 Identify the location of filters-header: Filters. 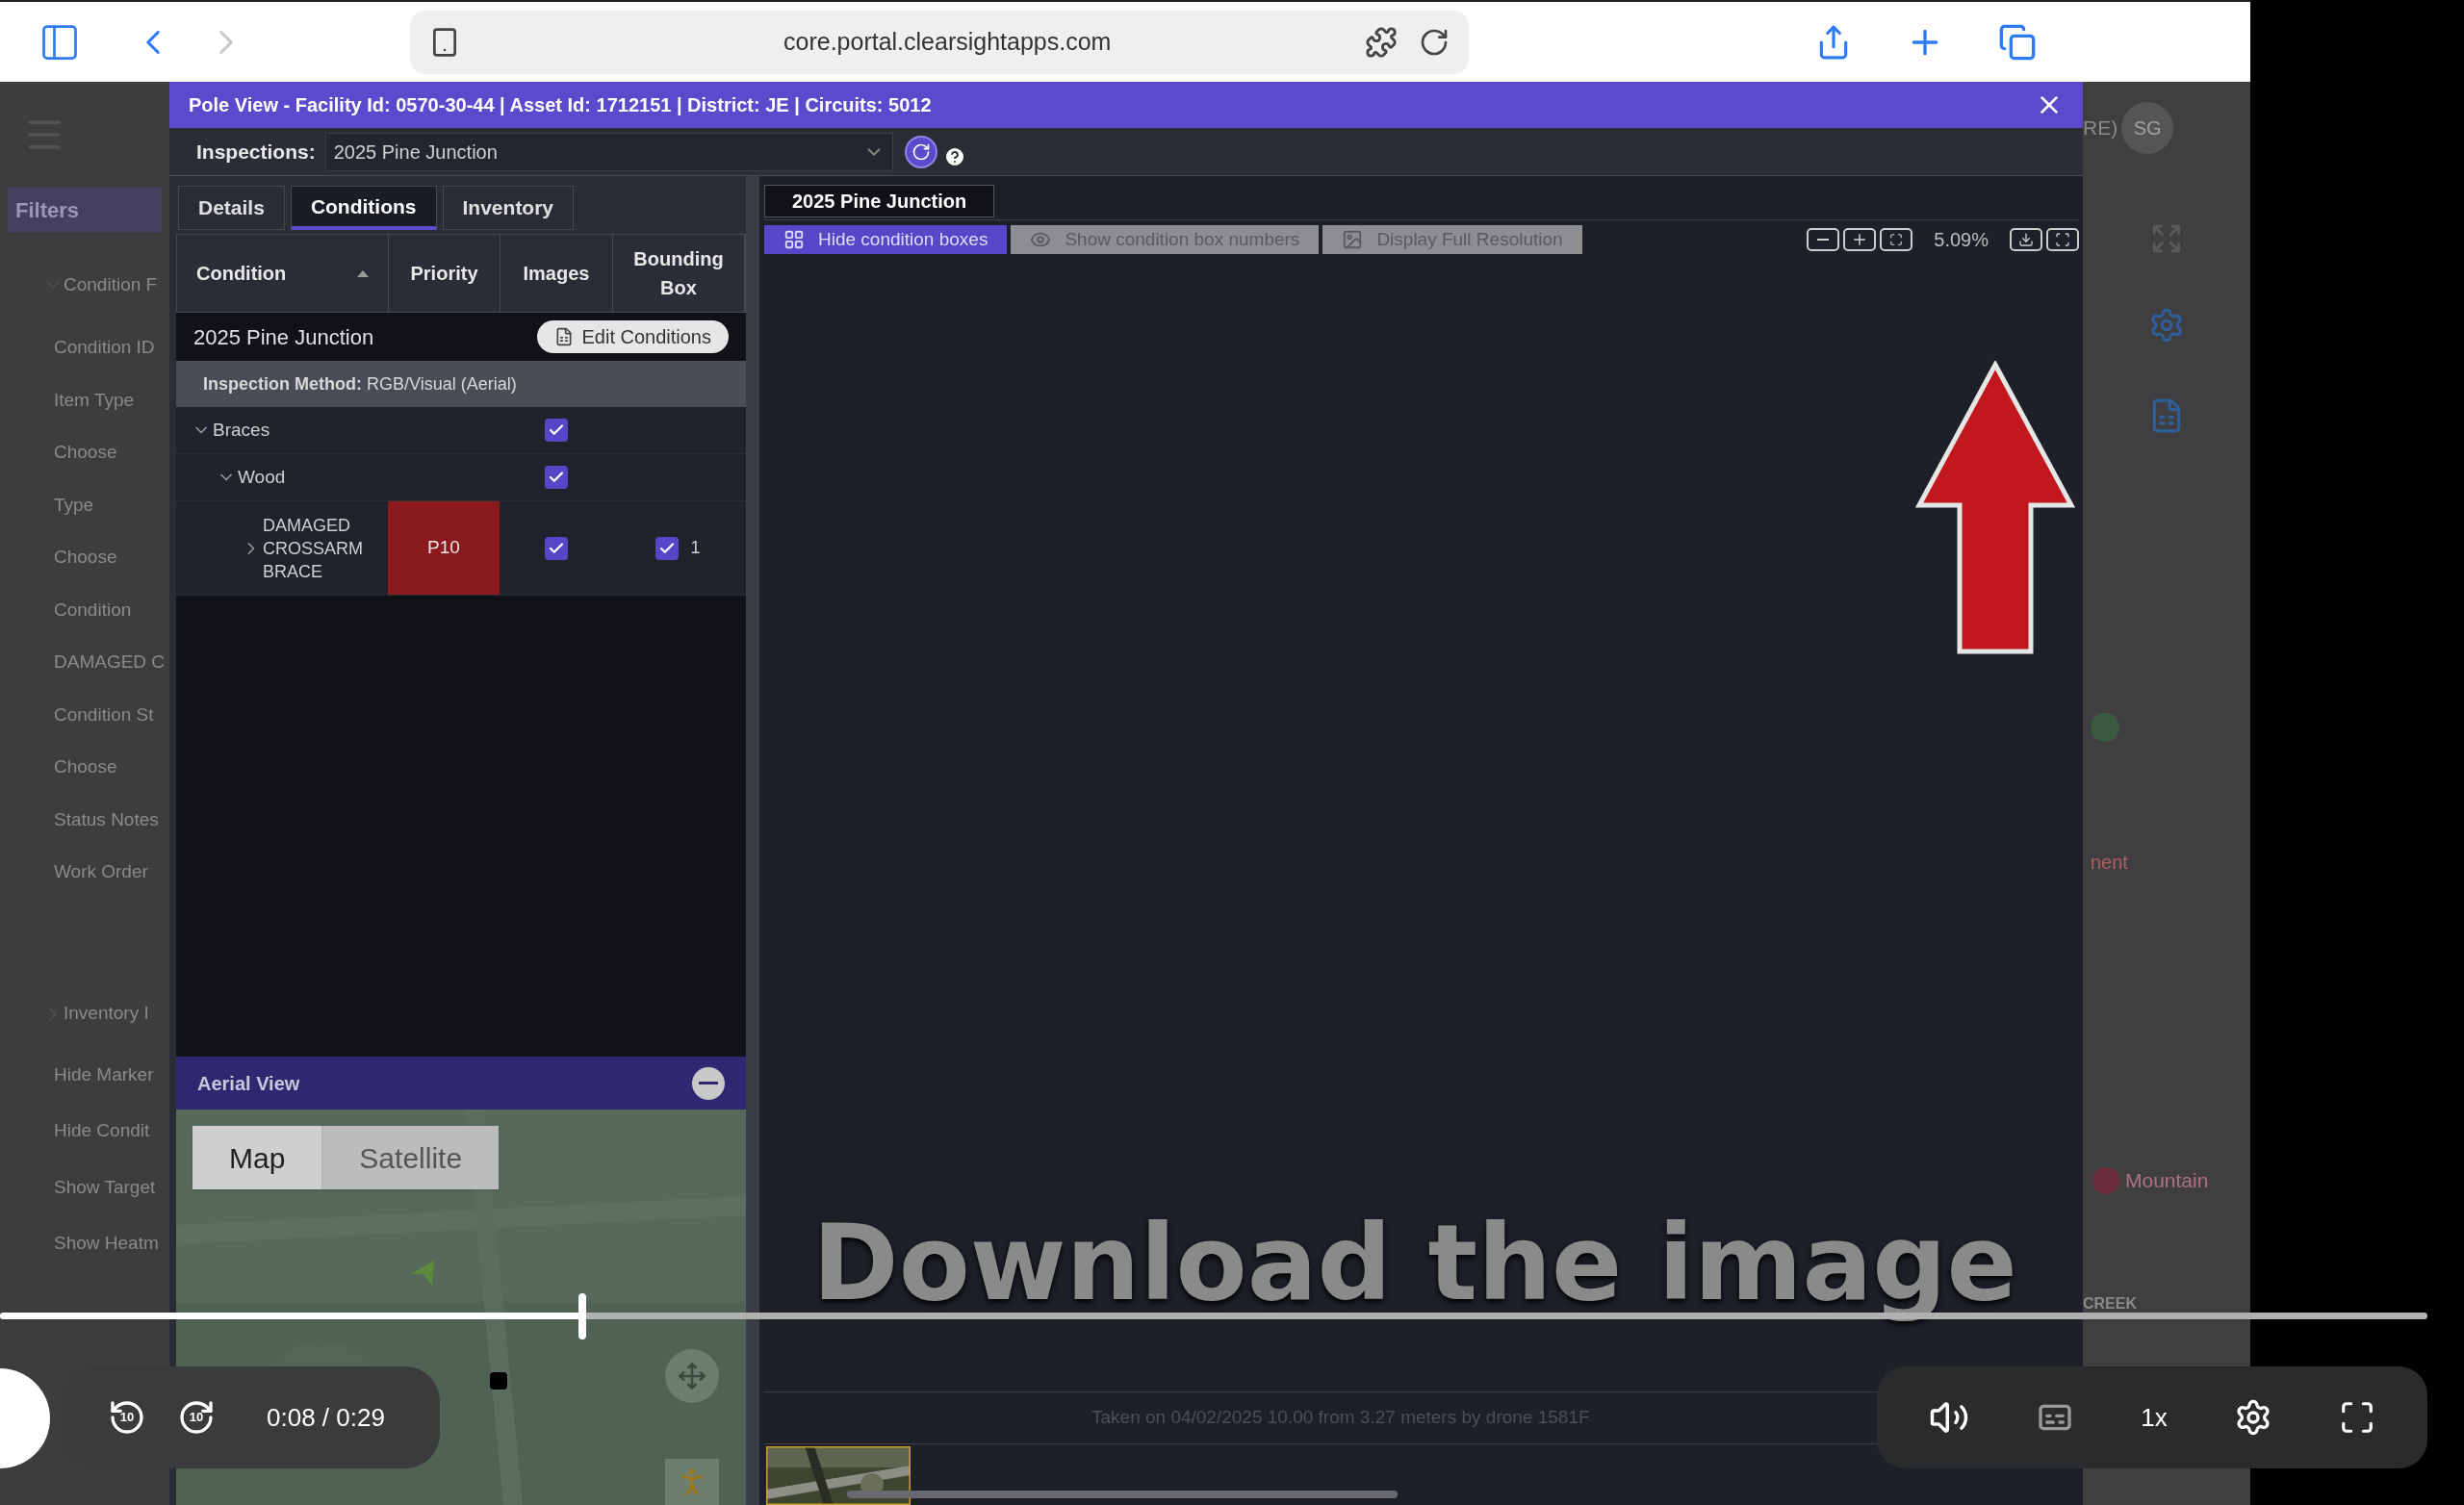
(85, 210).